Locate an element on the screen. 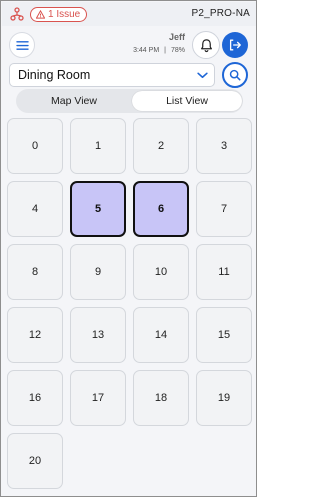  room-dropdown: Dining Room is located at coordinates (112, 75).